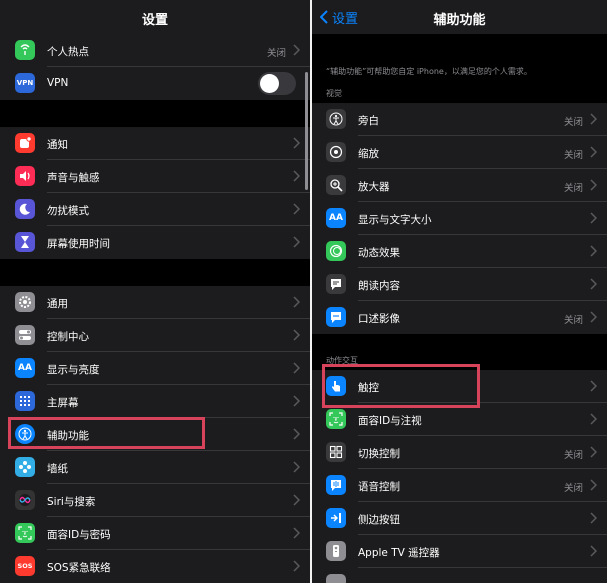 The height and width of the screenshot is (583, 607). Describe the element at coordinates (336, 152) in the screenshot. I see `zoom-icon` at that location.